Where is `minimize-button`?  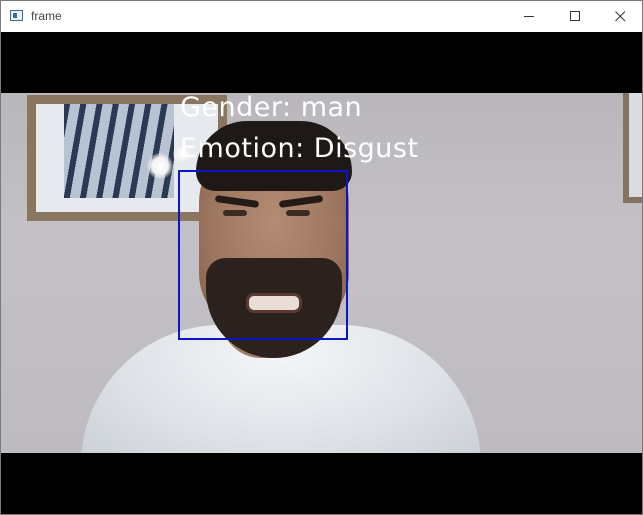 minimize-button is located at coordinates (529, 16).